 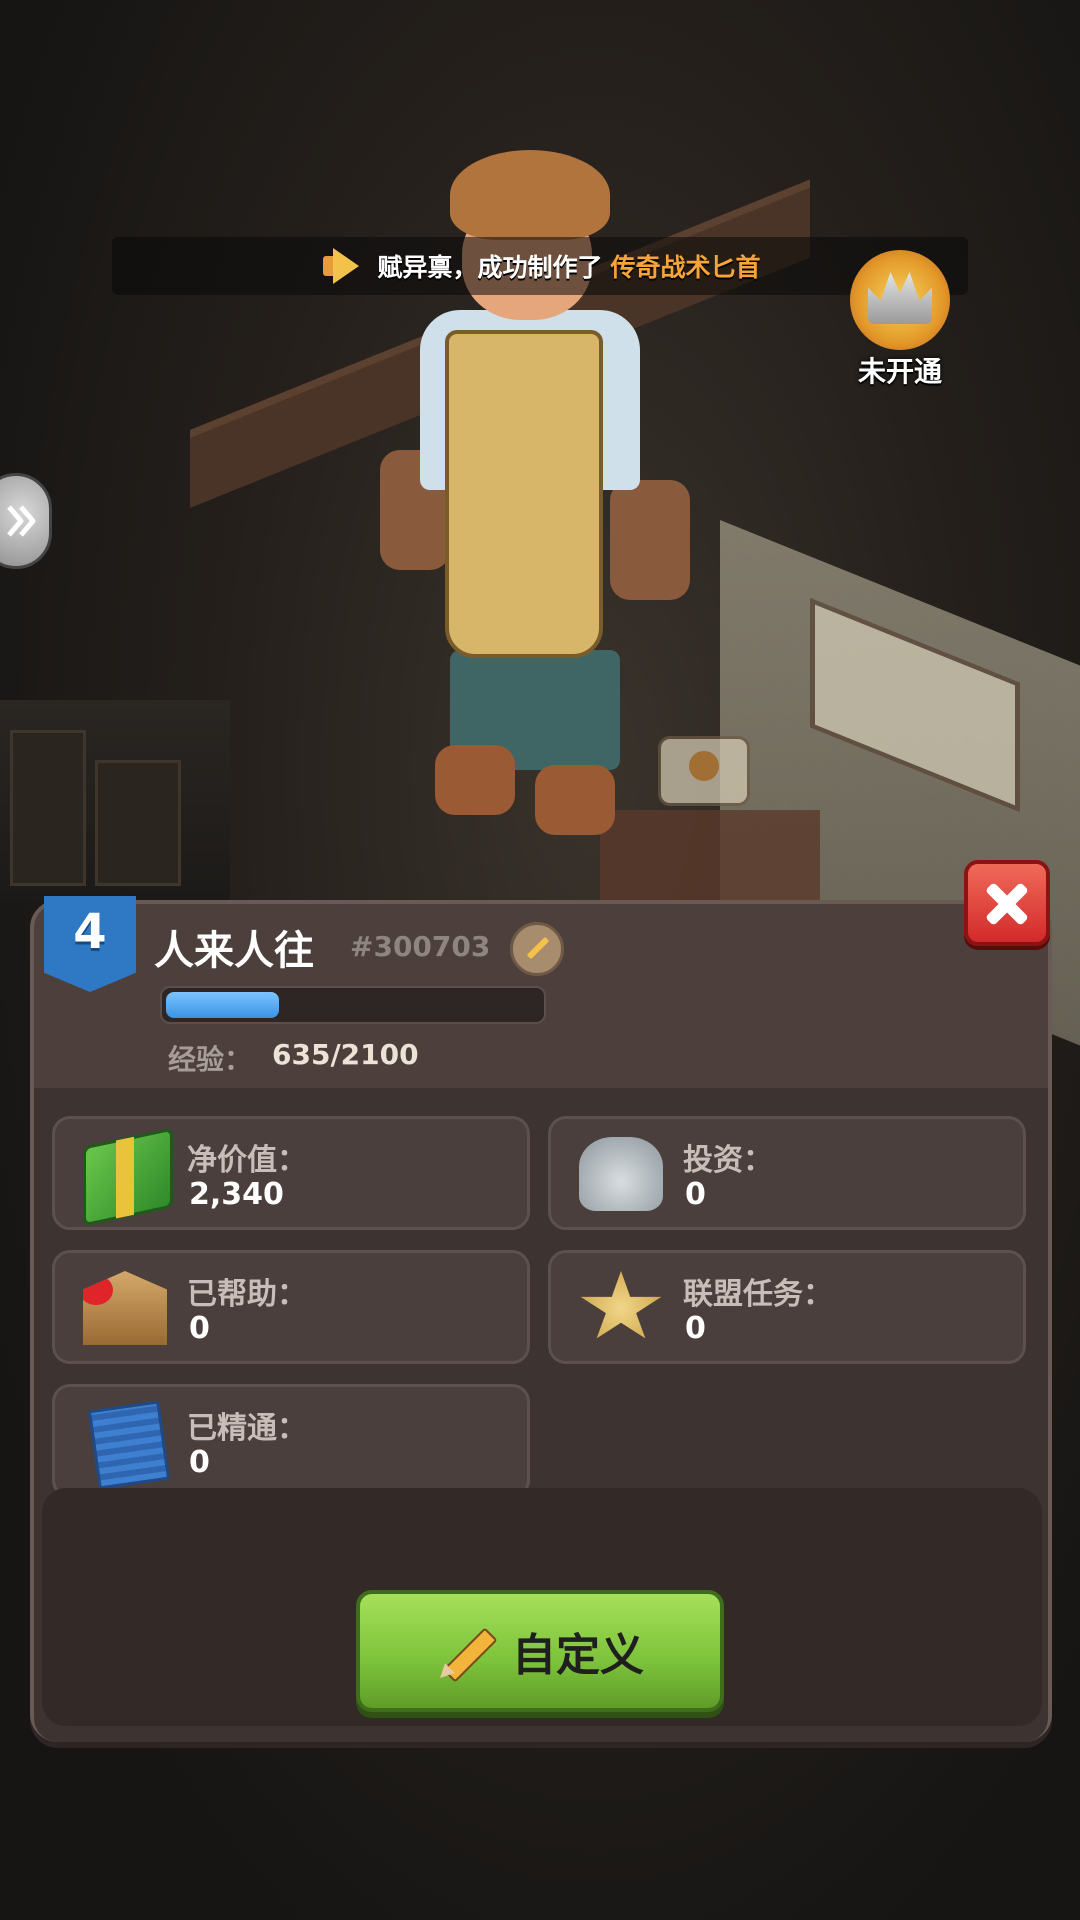 What do you see at coordinates (420, 946) in the screenshot?
I see `player-id: #300703` at bounding box center [420, 946].